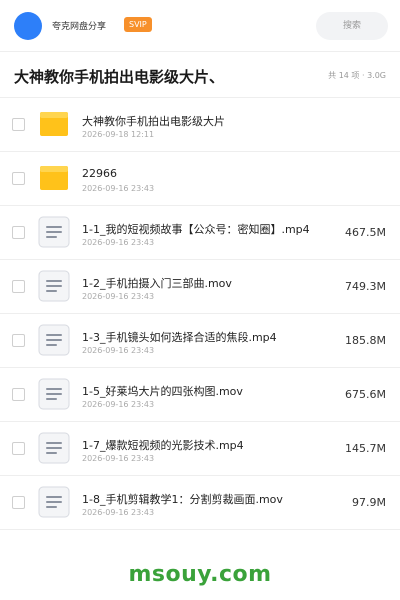  Describe the element at coordinates (79, 27) in the screenshot. I see `share-owner-name: 夸克网盘分享` at that location.